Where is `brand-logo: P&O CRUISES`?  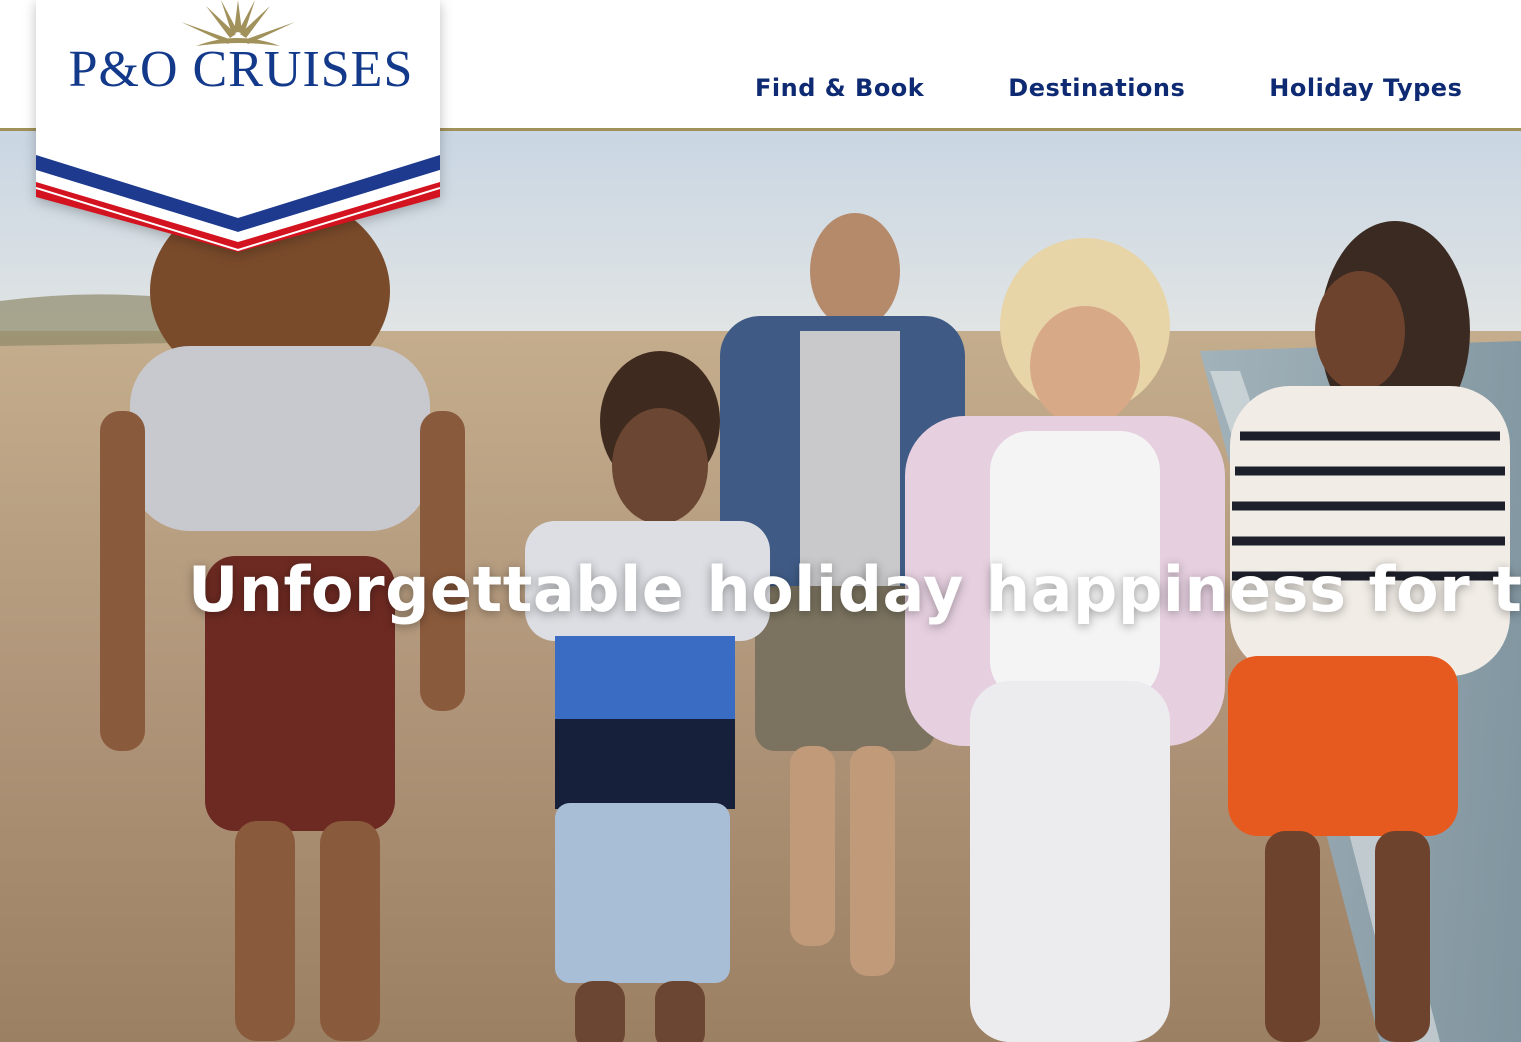
brand-logo: P&O CRUISES is located at coordinates (238, 126).